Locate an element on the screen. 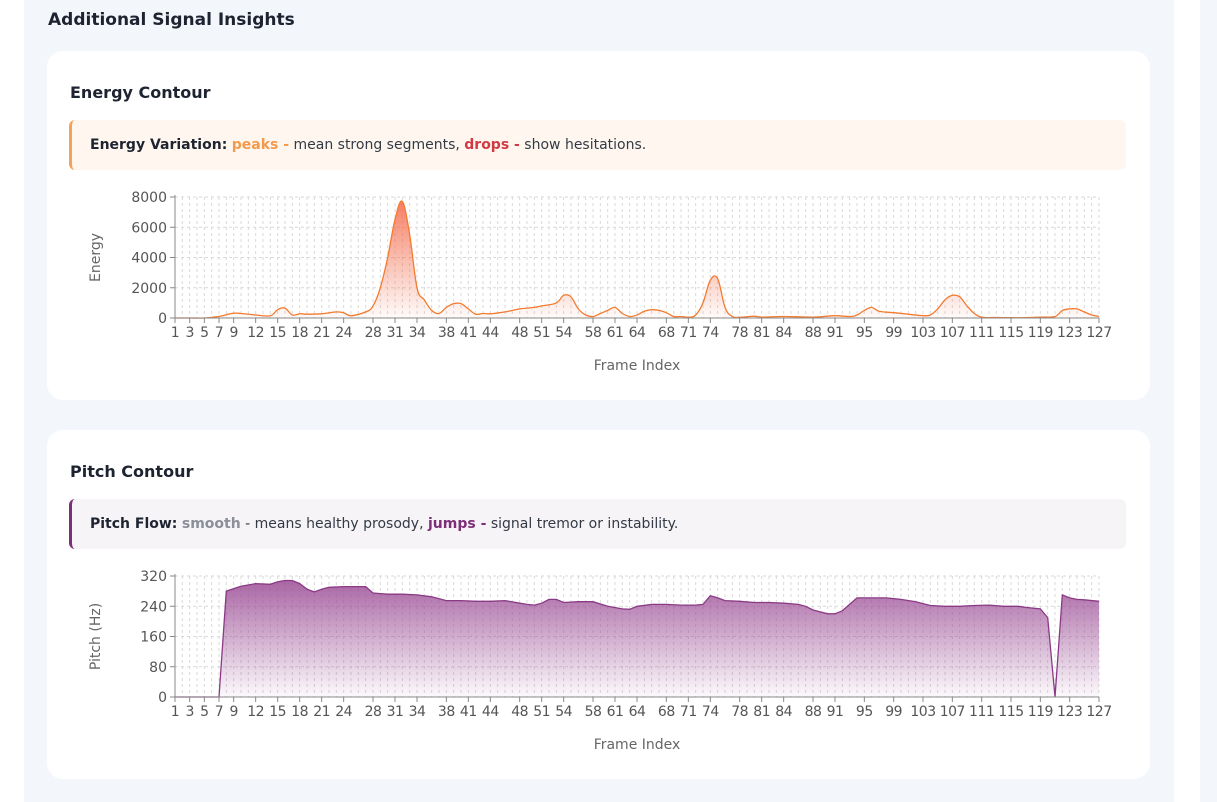  energy-x-tick-label: 34 is located at coordinates (417, 333).